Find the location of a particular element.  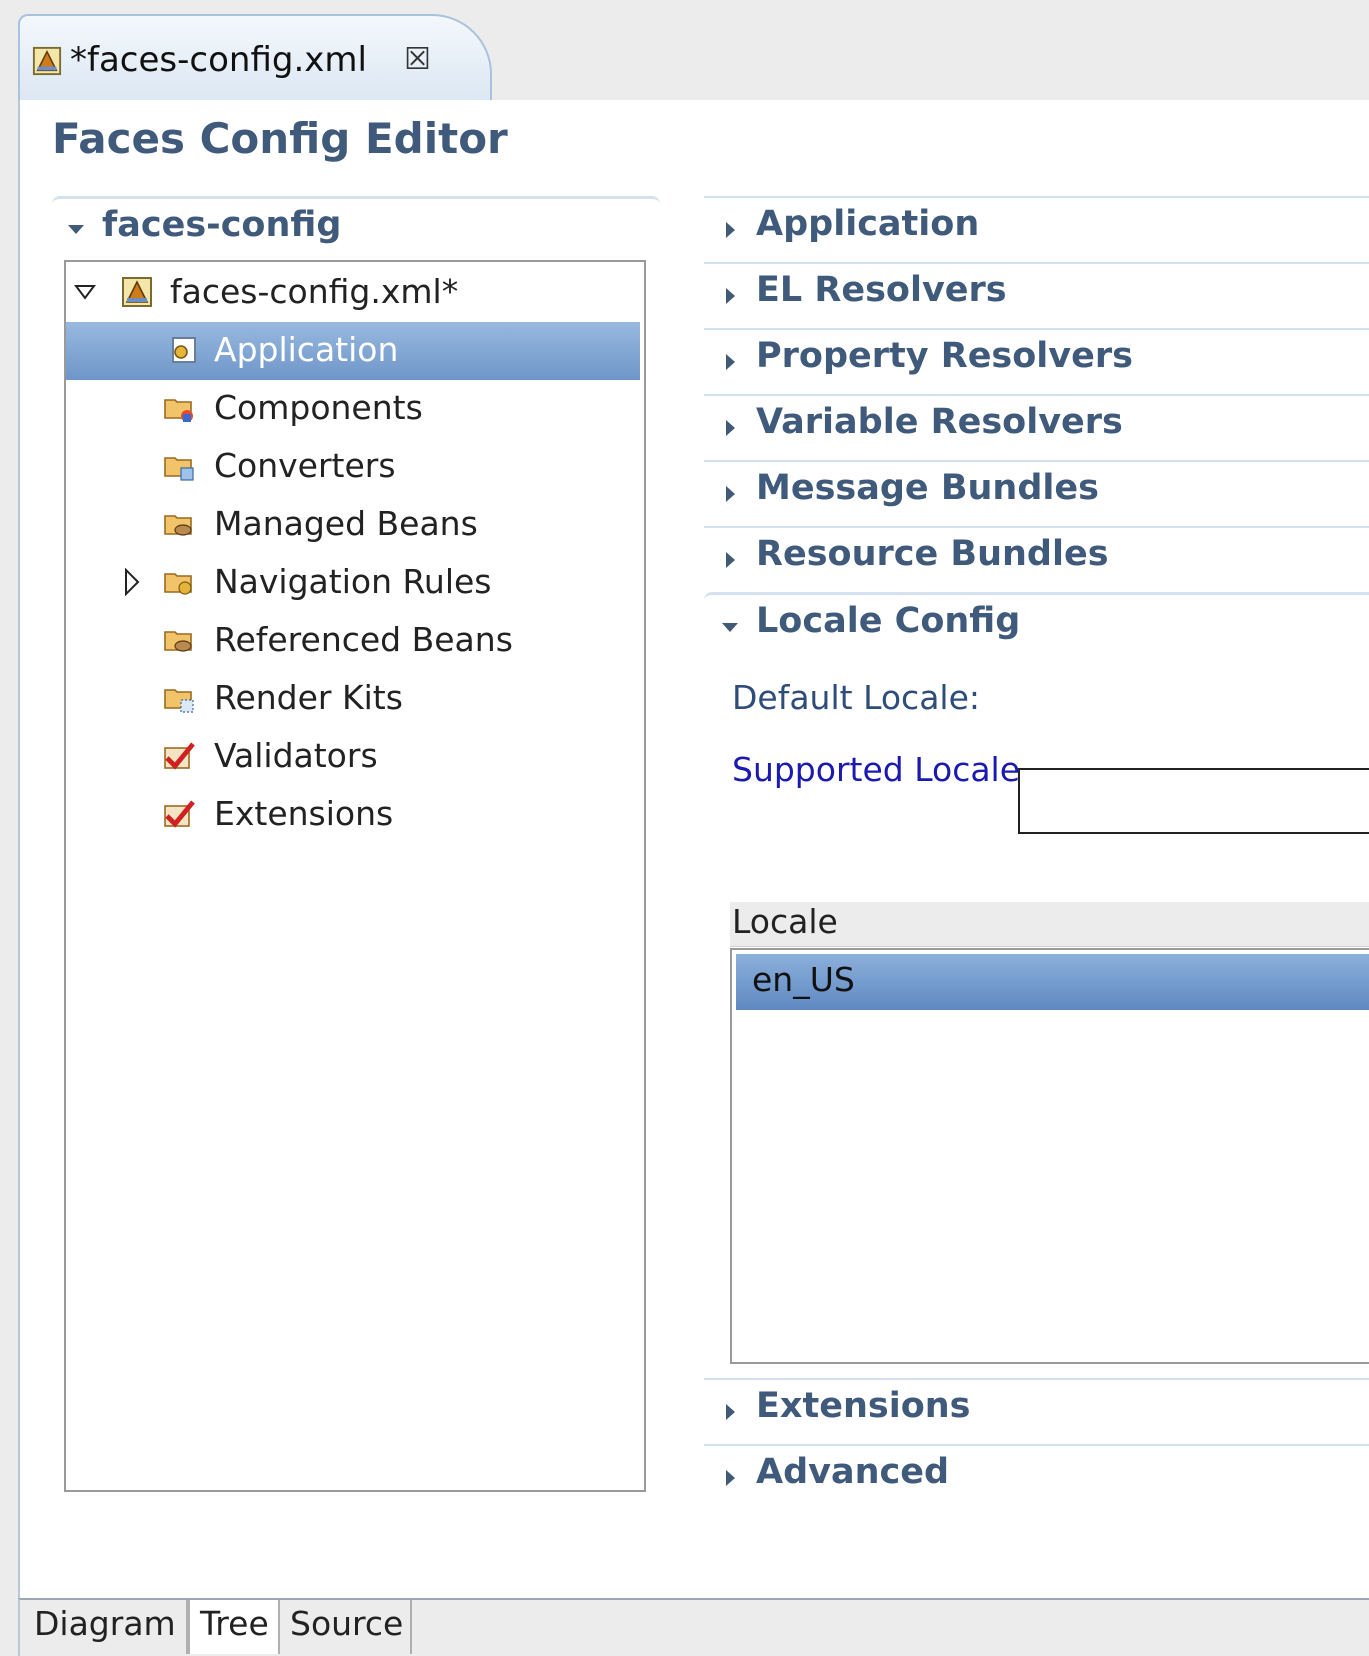

section-message-bundles: Message Bundles is located at coordinates (1036, 493).